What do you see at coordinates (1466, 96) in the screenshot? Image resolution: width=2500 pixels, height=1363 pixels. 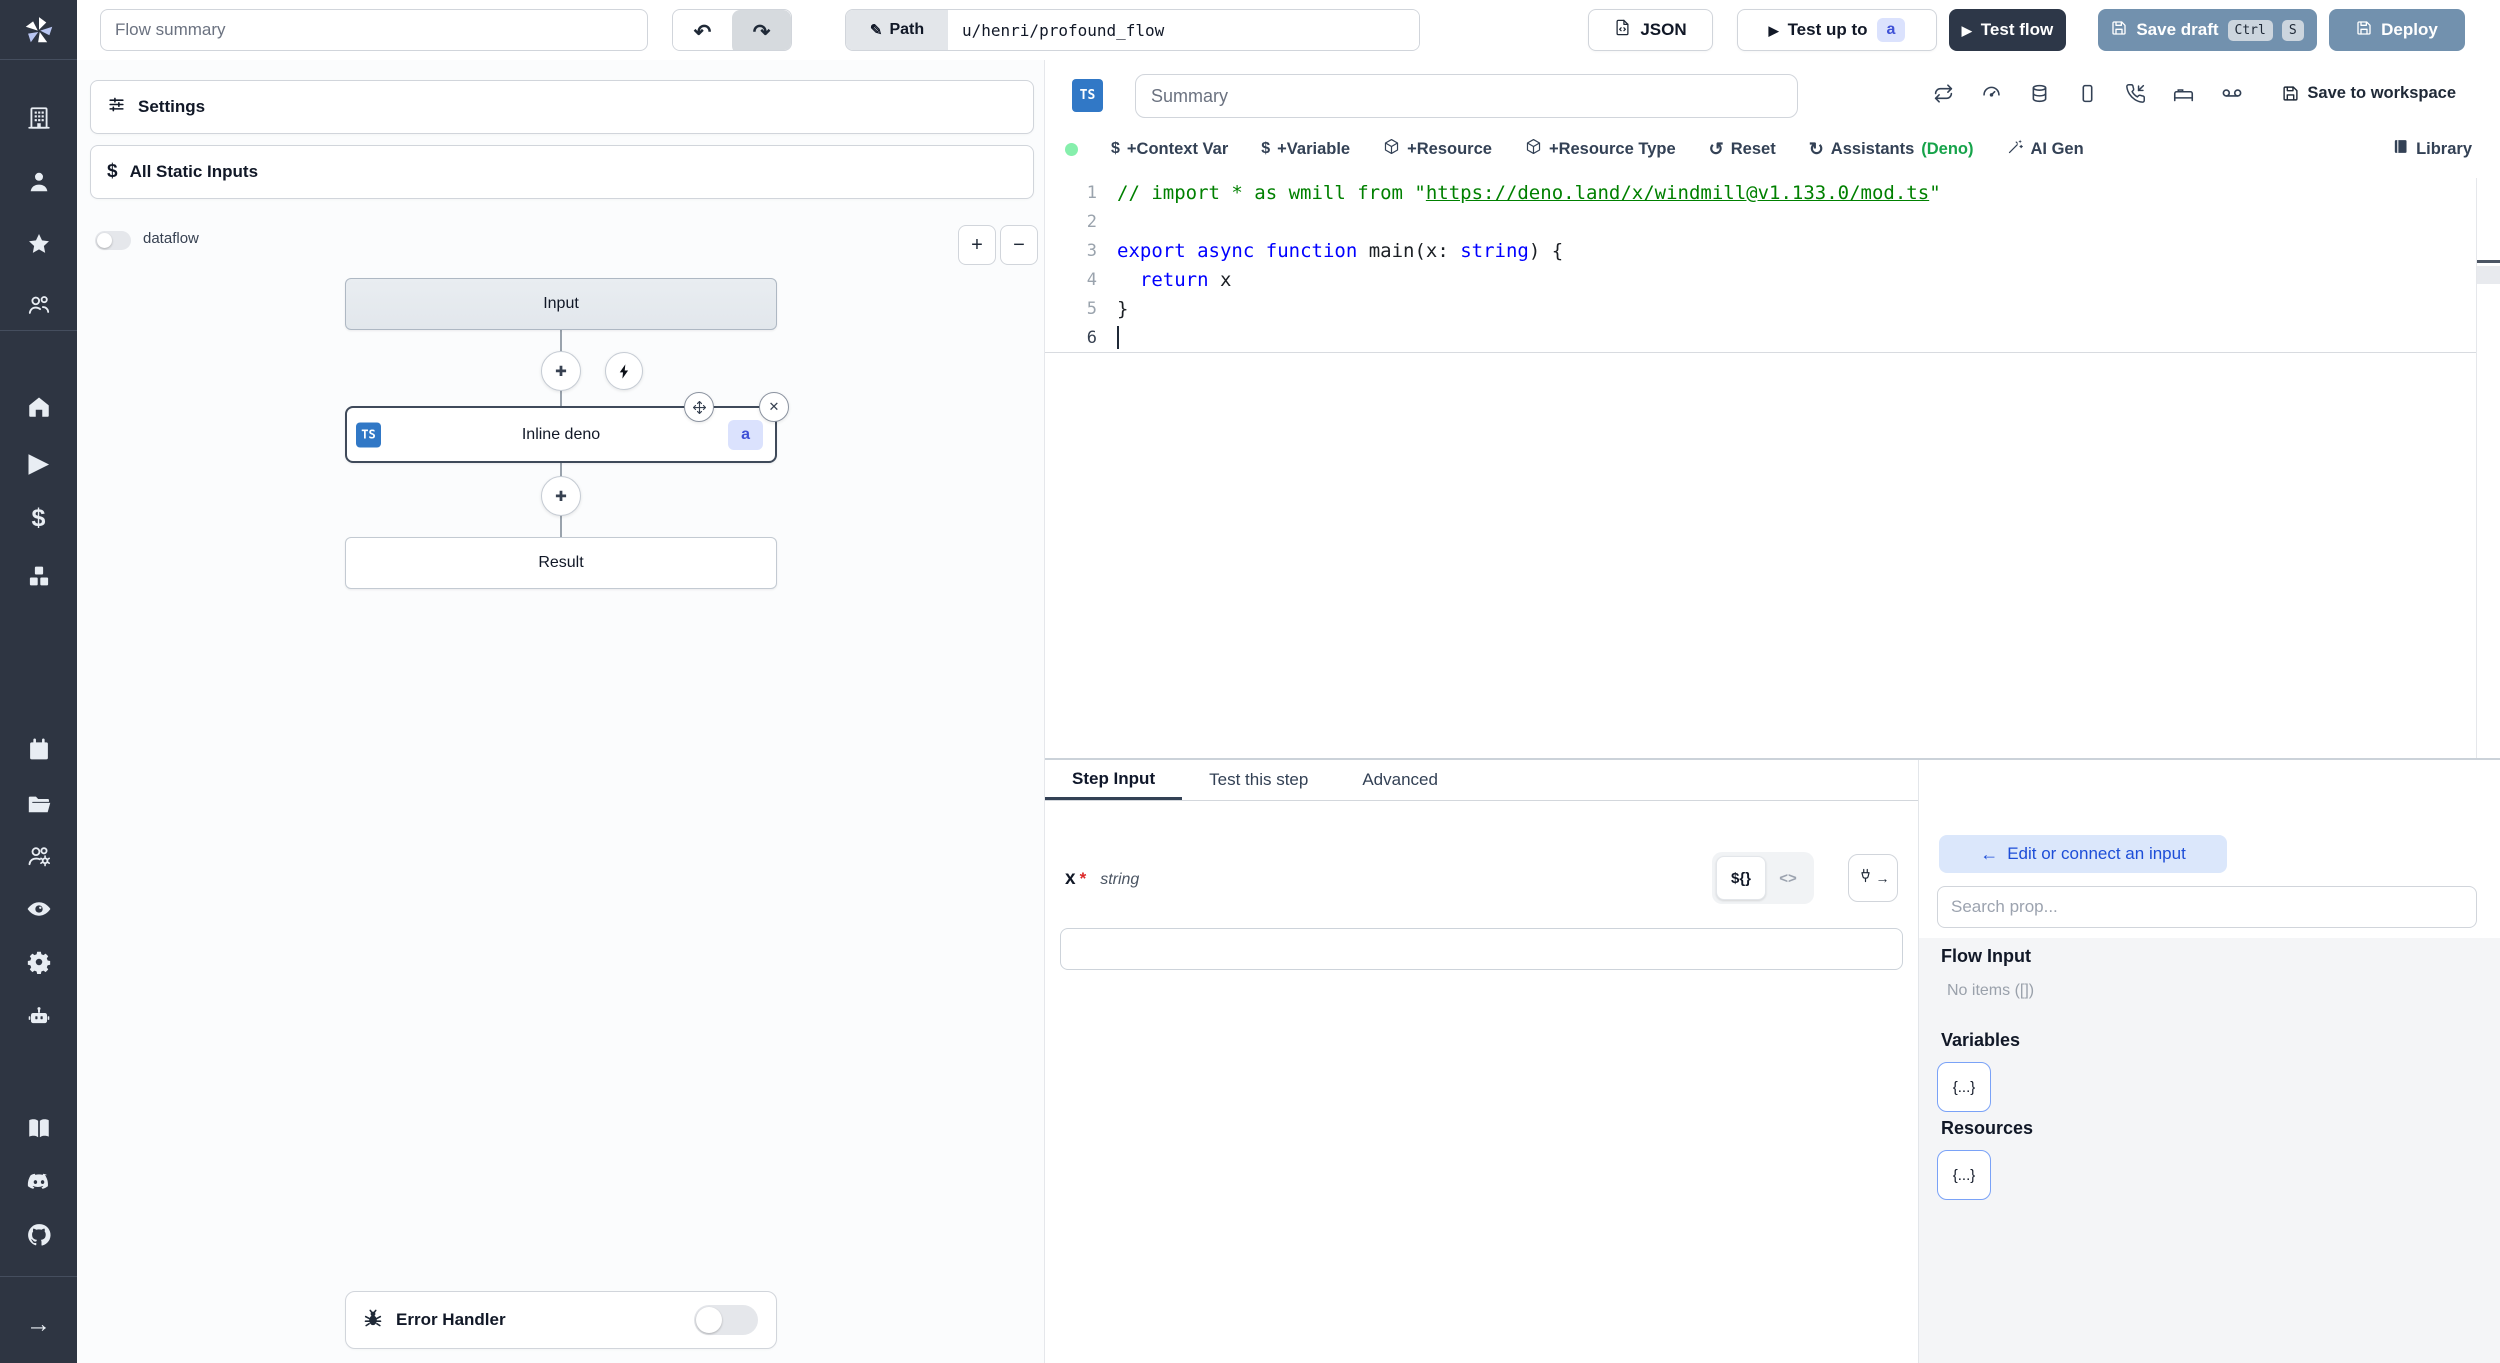 I see `step-summary-input` at bounding box center [1466, 96].